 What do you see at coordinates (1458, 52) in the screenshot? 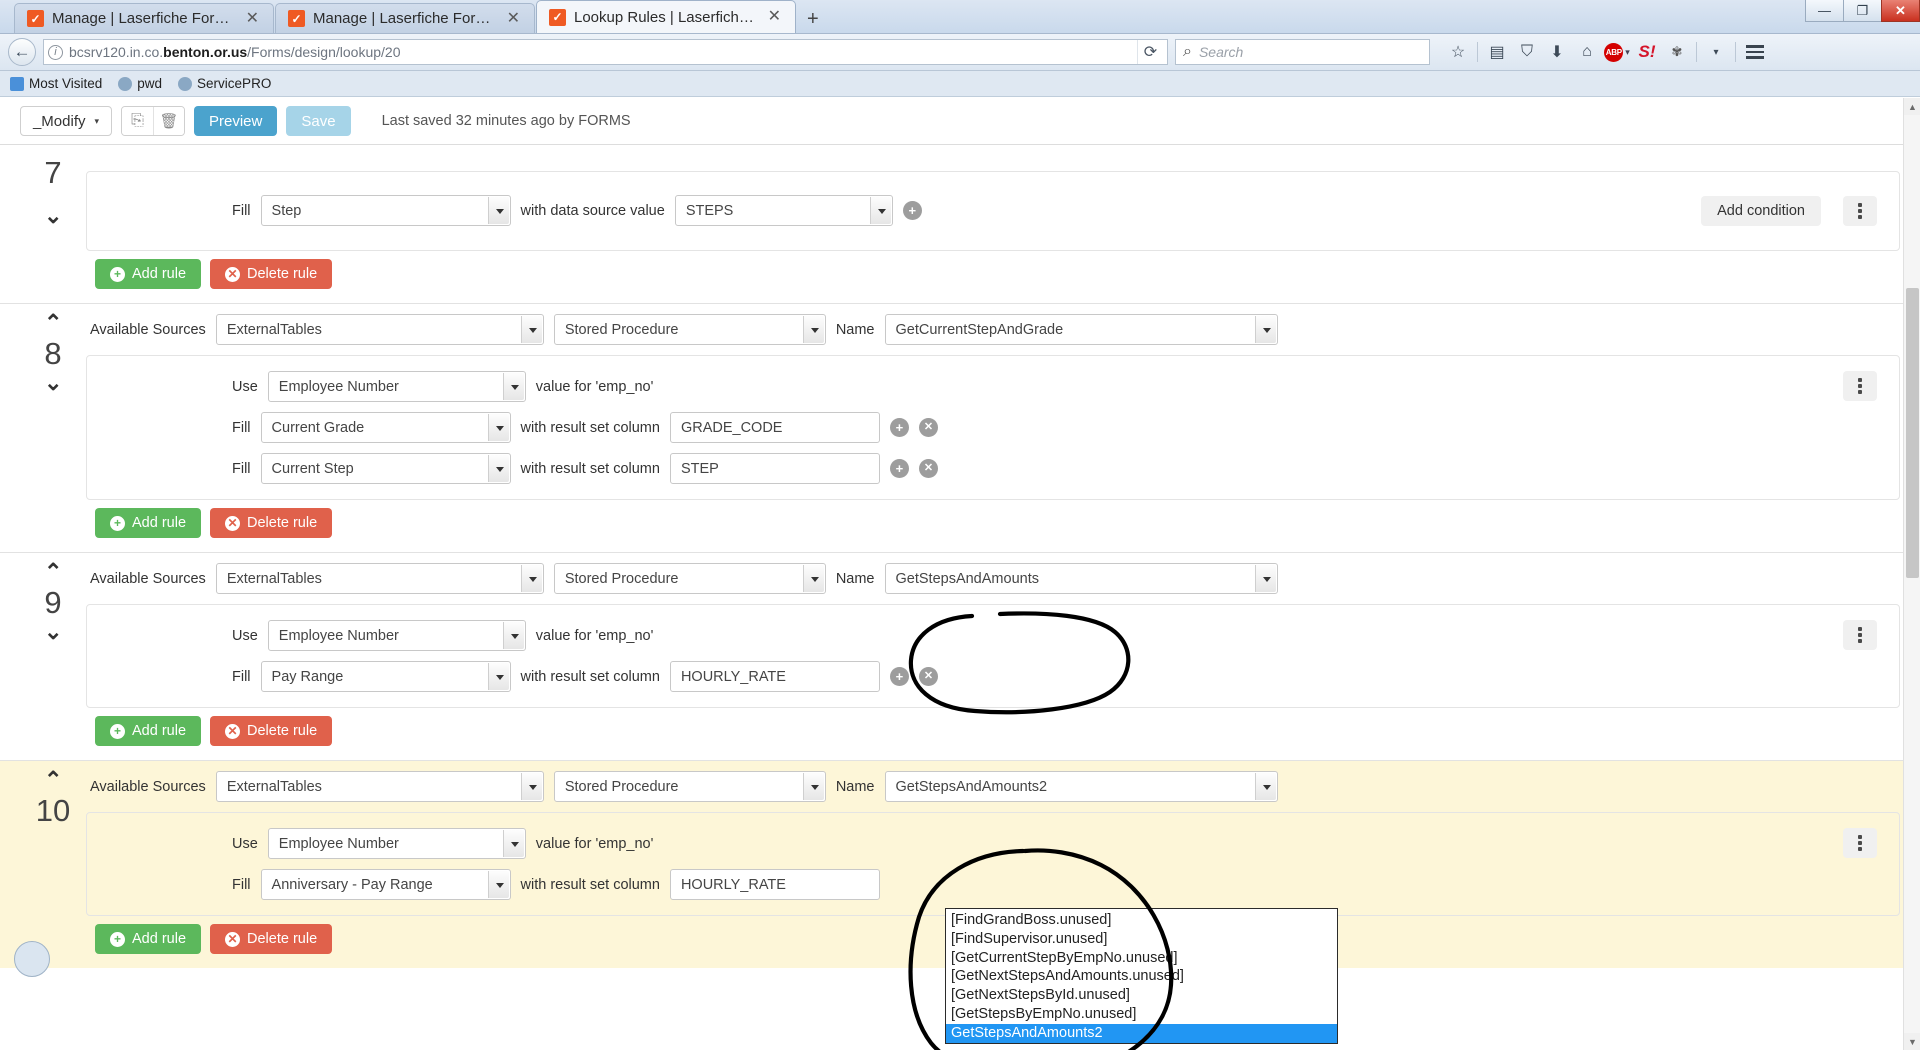
I see `bookmark-star-icon: ☆` at bounding box center [1458, 52].